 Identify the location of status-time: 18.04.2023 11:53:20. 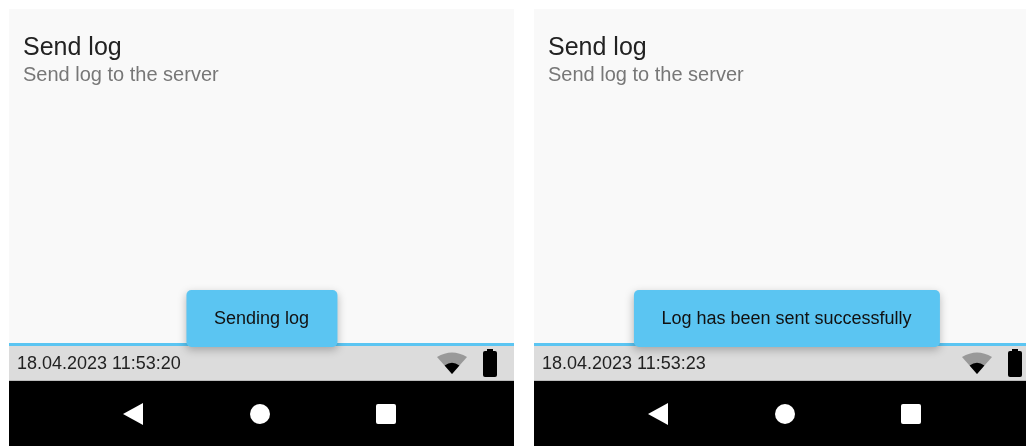
(99, 363).